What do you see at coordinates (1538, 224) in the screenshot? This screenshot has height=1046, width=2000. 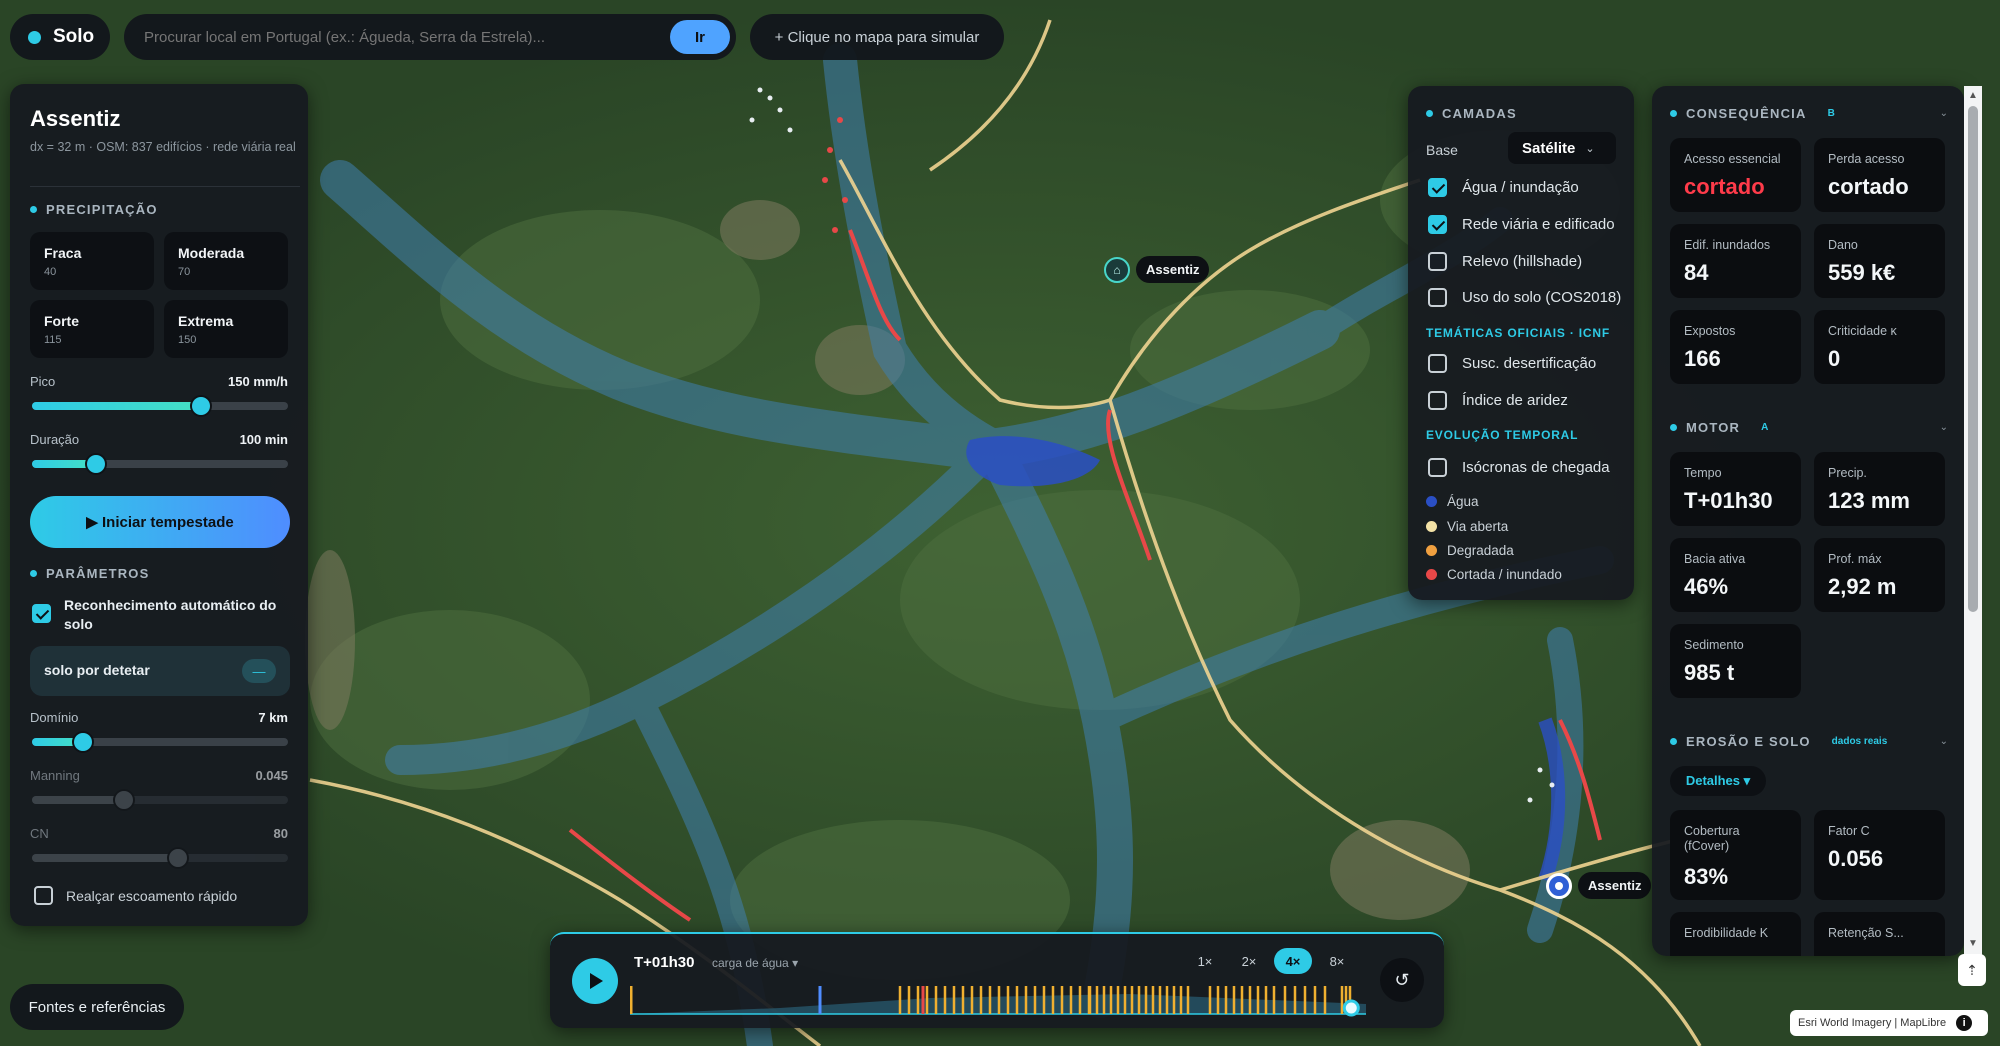 I see `layer-roads-label: Rede viária e edificado` at bounding box center [1538, 224].